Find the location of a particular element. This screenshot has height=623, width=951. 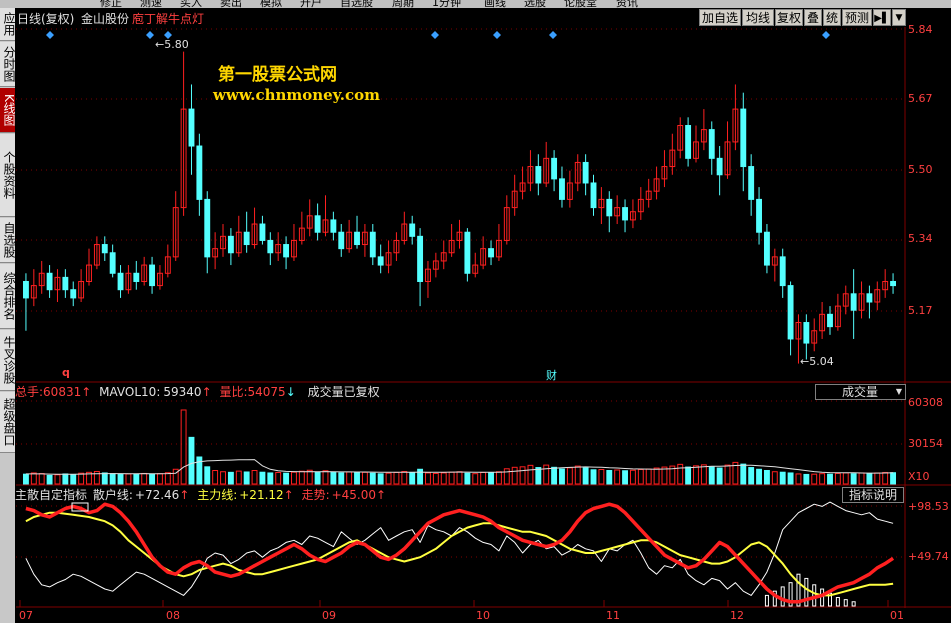

date-tick-label: 07 is located at coordinates (26, 615).